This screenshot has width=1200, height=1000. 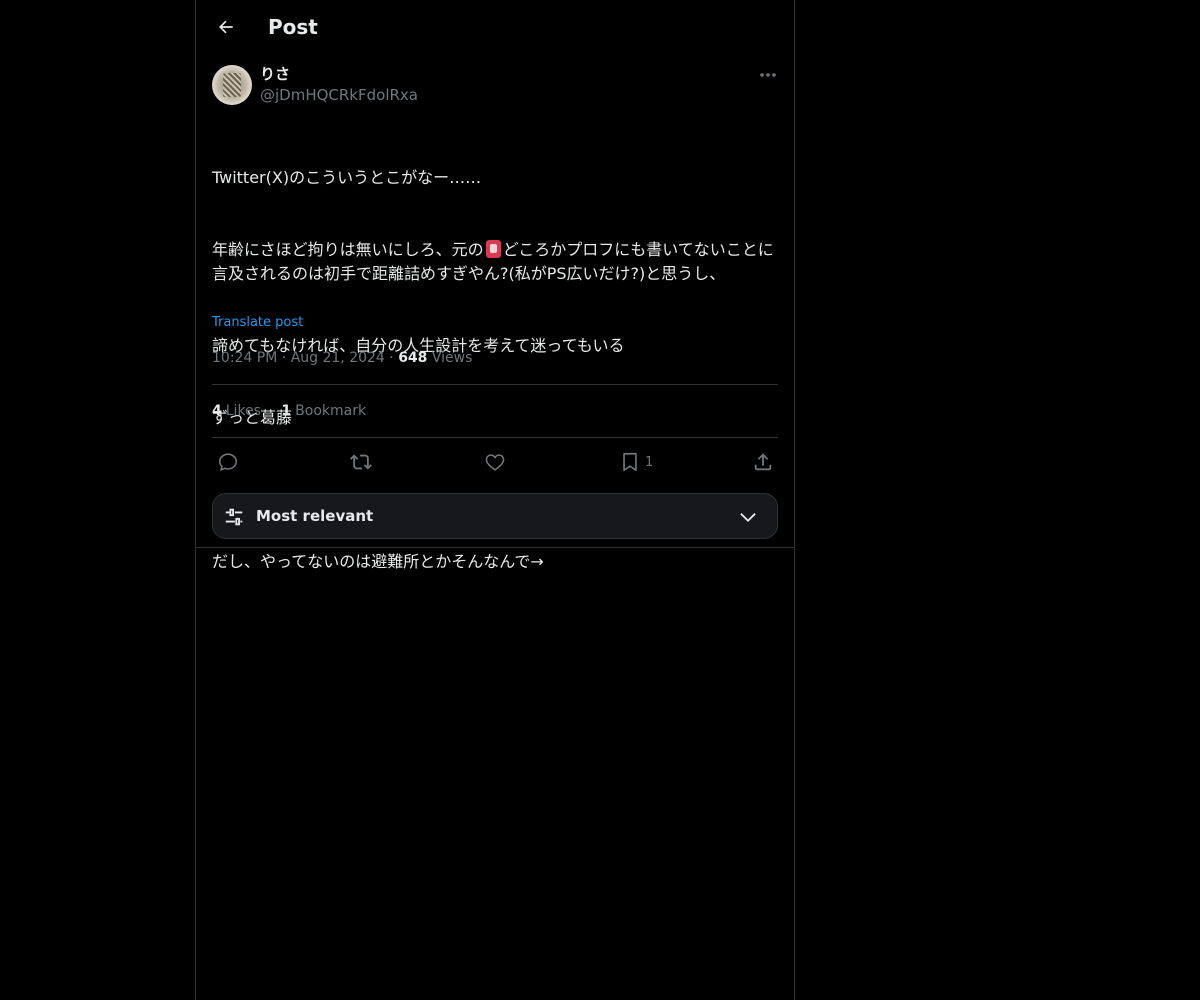 I want to click on action-bar: 1, so click(x=495, y=462).